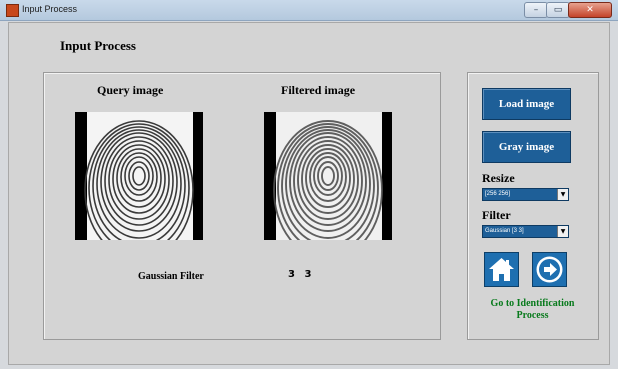  I want to click on home-icon, so click(501, 269).